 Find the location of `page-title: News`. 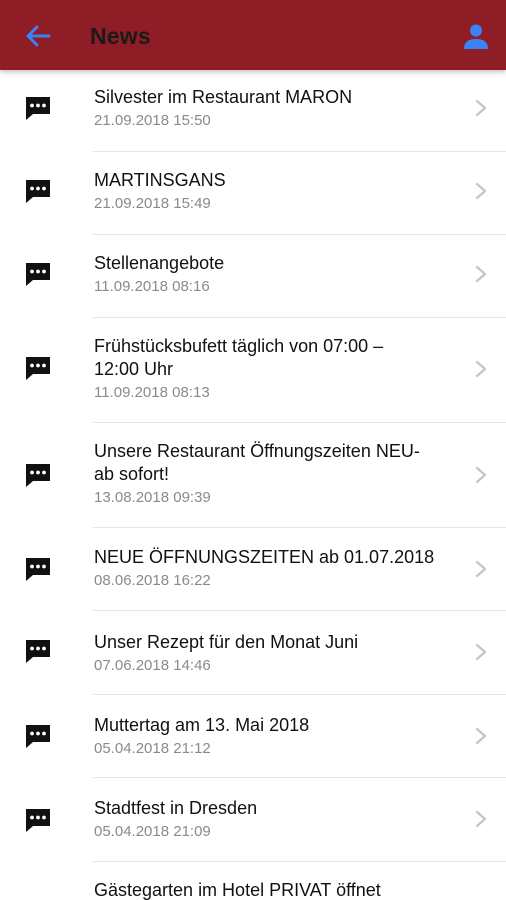

page-title: News is located at coordinates (120, 36).